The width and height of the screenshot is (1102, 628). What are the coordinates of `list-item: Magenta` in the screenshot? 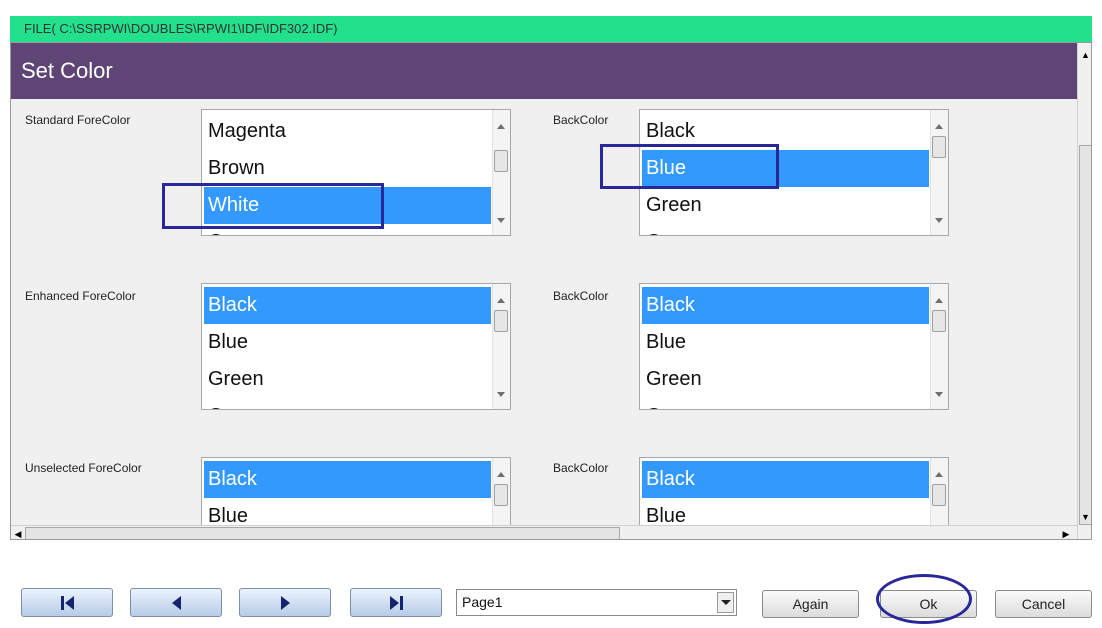 It's located at (347, 131).